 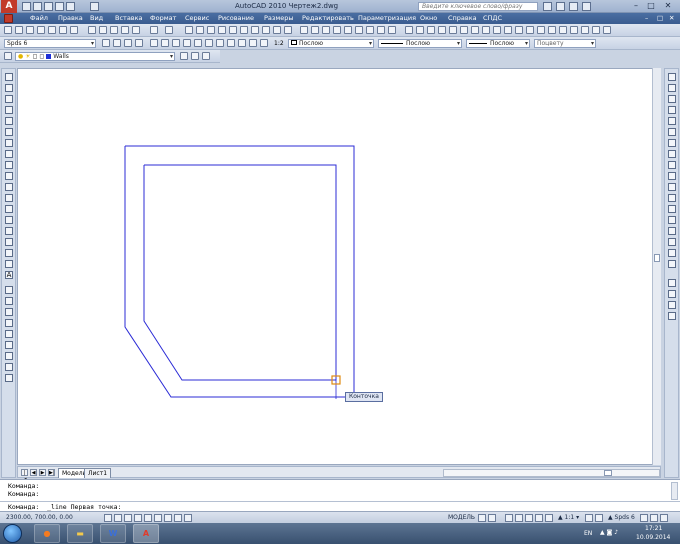 I want to click on menu-format: Формат, so click(x=163, y=18).